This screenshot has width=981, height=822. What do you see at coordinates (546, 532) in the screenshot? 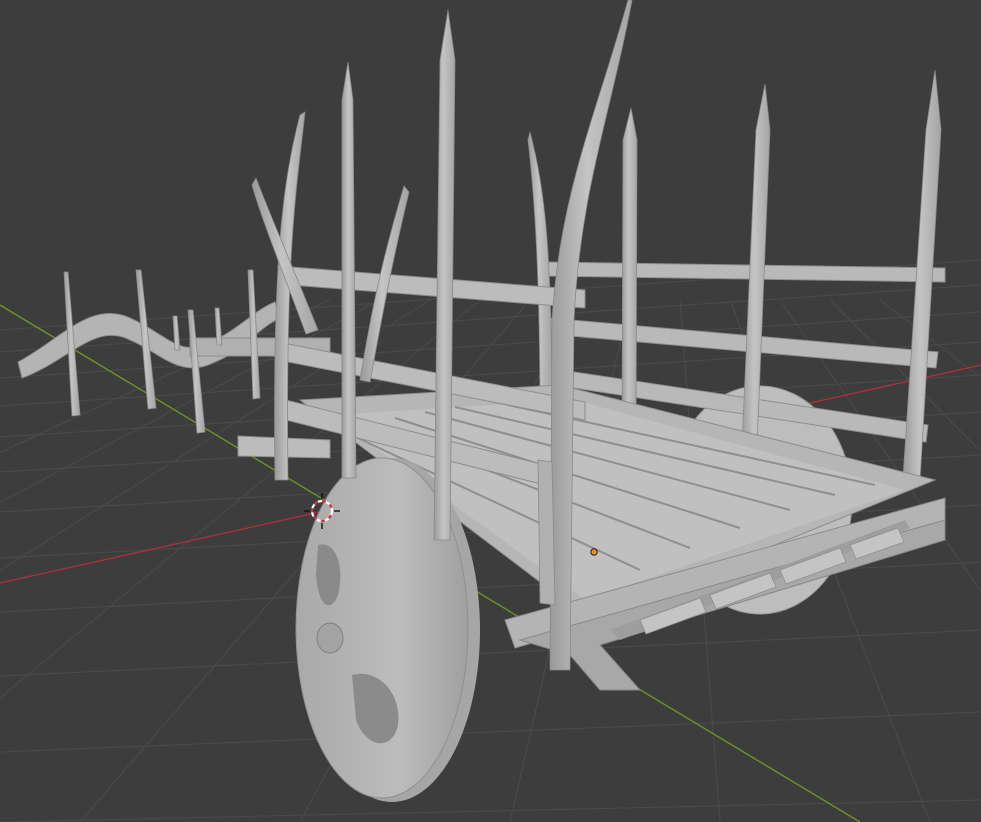
I see `front-corner-post` at bounding box center [546, 532].